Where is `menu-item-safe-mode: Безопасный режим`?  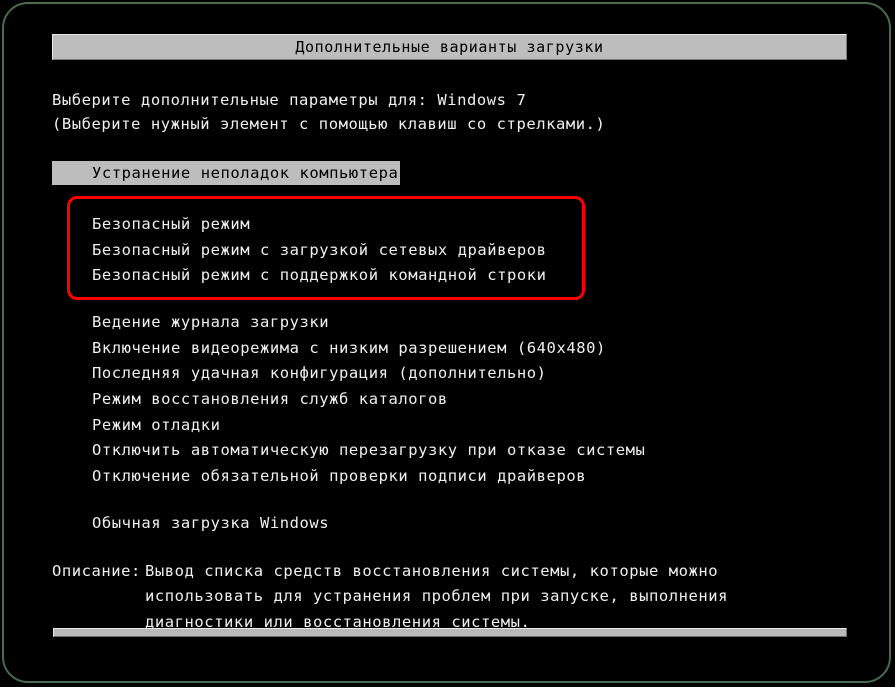
menu-item-safe-mode: Безопасный режим is located at coordinates (171, 224).